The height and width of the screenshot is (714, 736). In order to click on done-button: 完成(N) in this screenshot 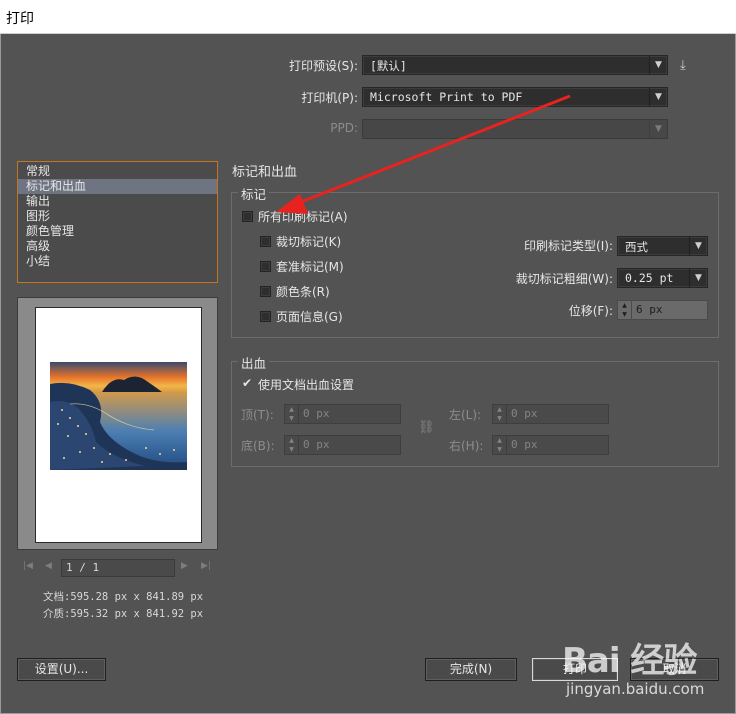, I will do `click(471, 669)`.